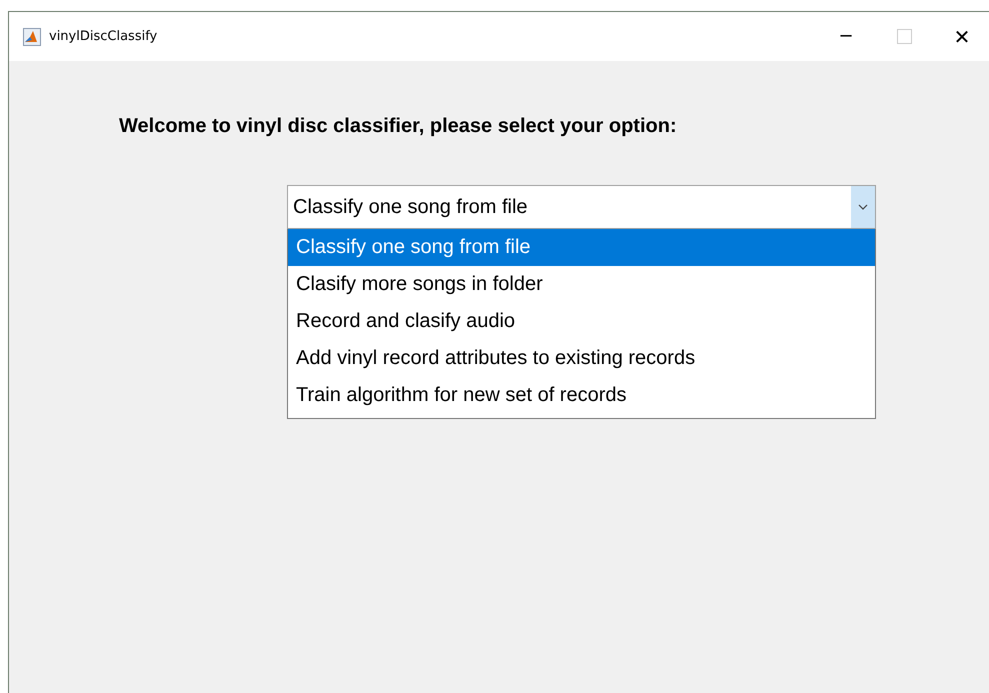  Describe the element at coordinates (581, 207) in the screenshot. I see `option-dropdown: Classify one song from file` at that location.